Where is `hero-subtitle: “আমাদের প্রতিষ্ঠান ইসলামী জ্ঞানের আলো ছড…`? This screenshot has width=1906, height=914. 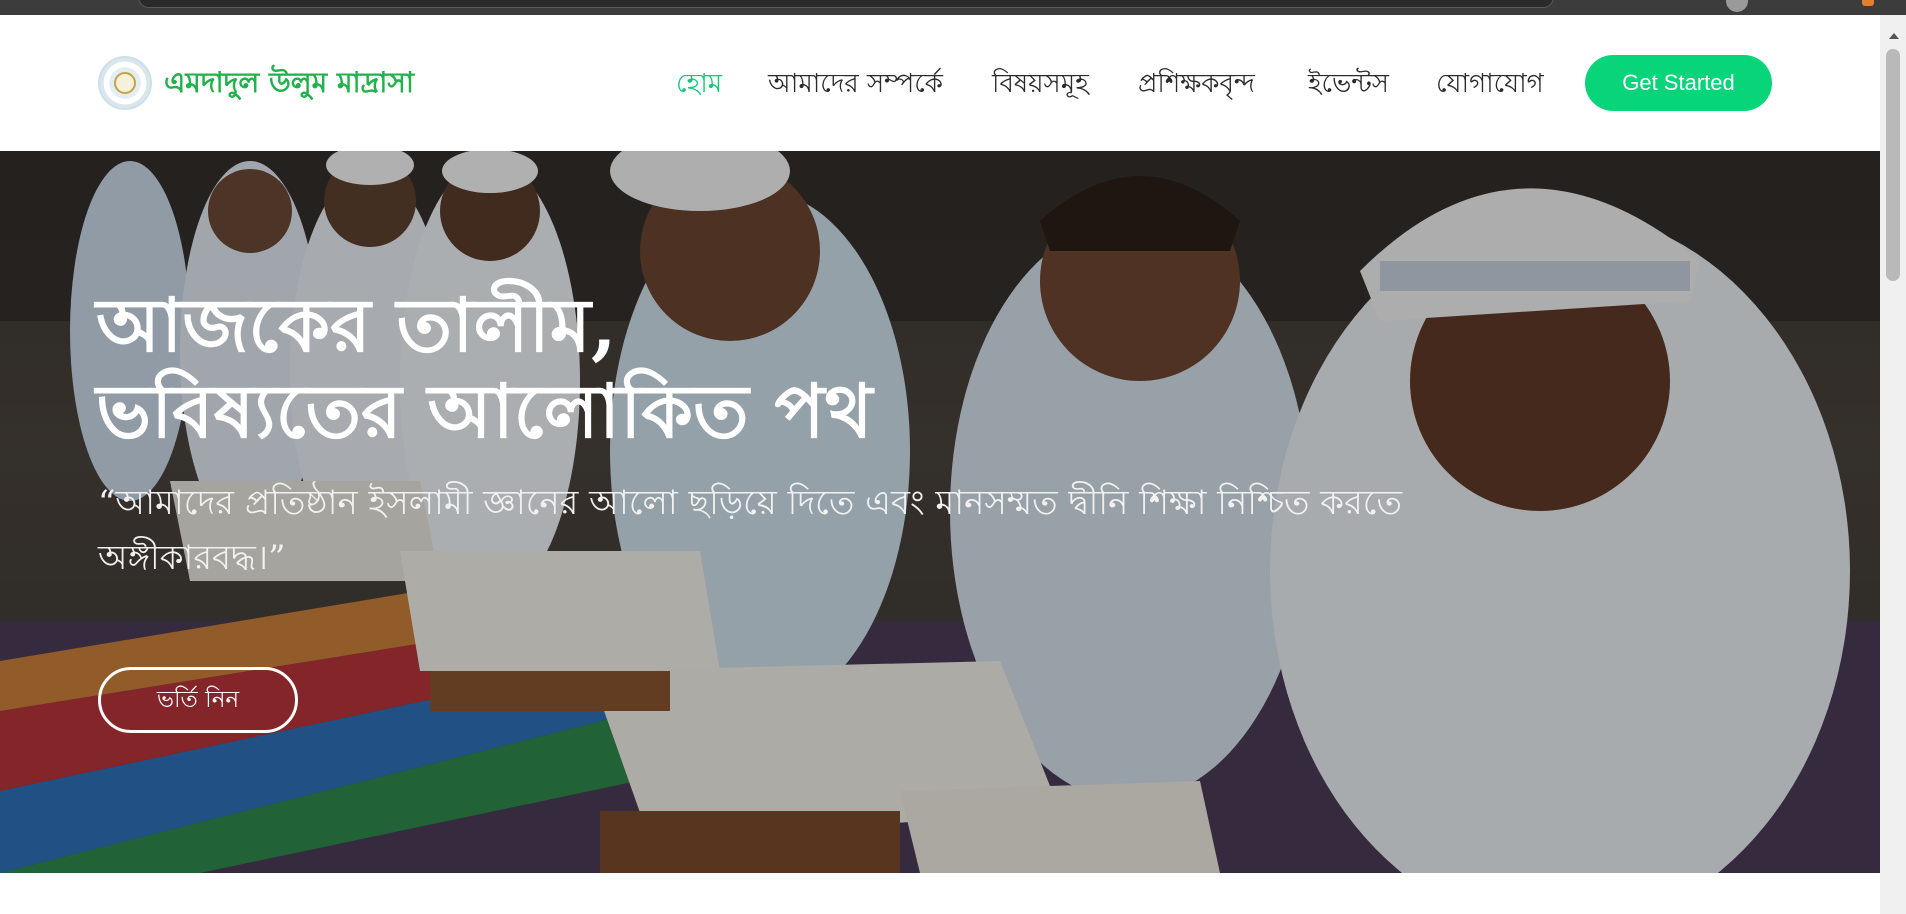 hero-subtitle: “আমাদের প্রতিষ্ঠান ইসলামী জ্ঞানের আলো ছড… is located at coordinates (750, 530).